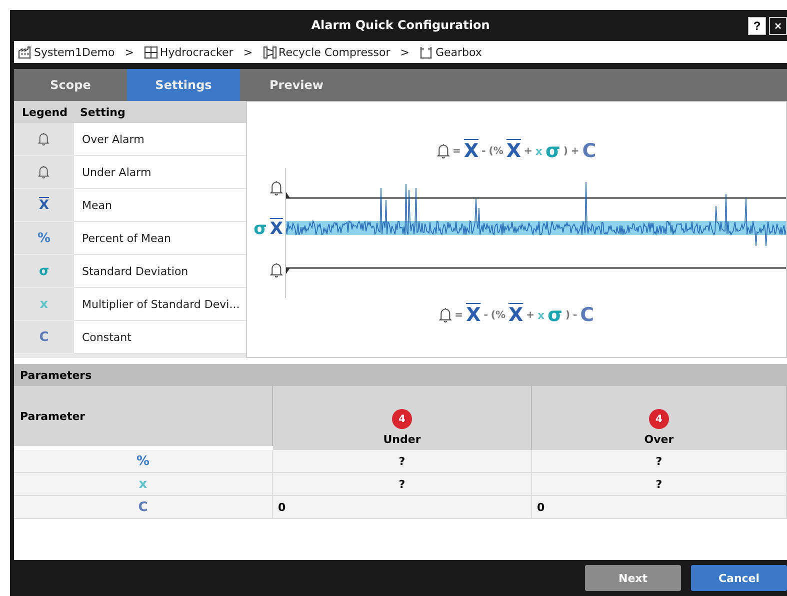  I want to click on tab: Scope, so click(70, 85).